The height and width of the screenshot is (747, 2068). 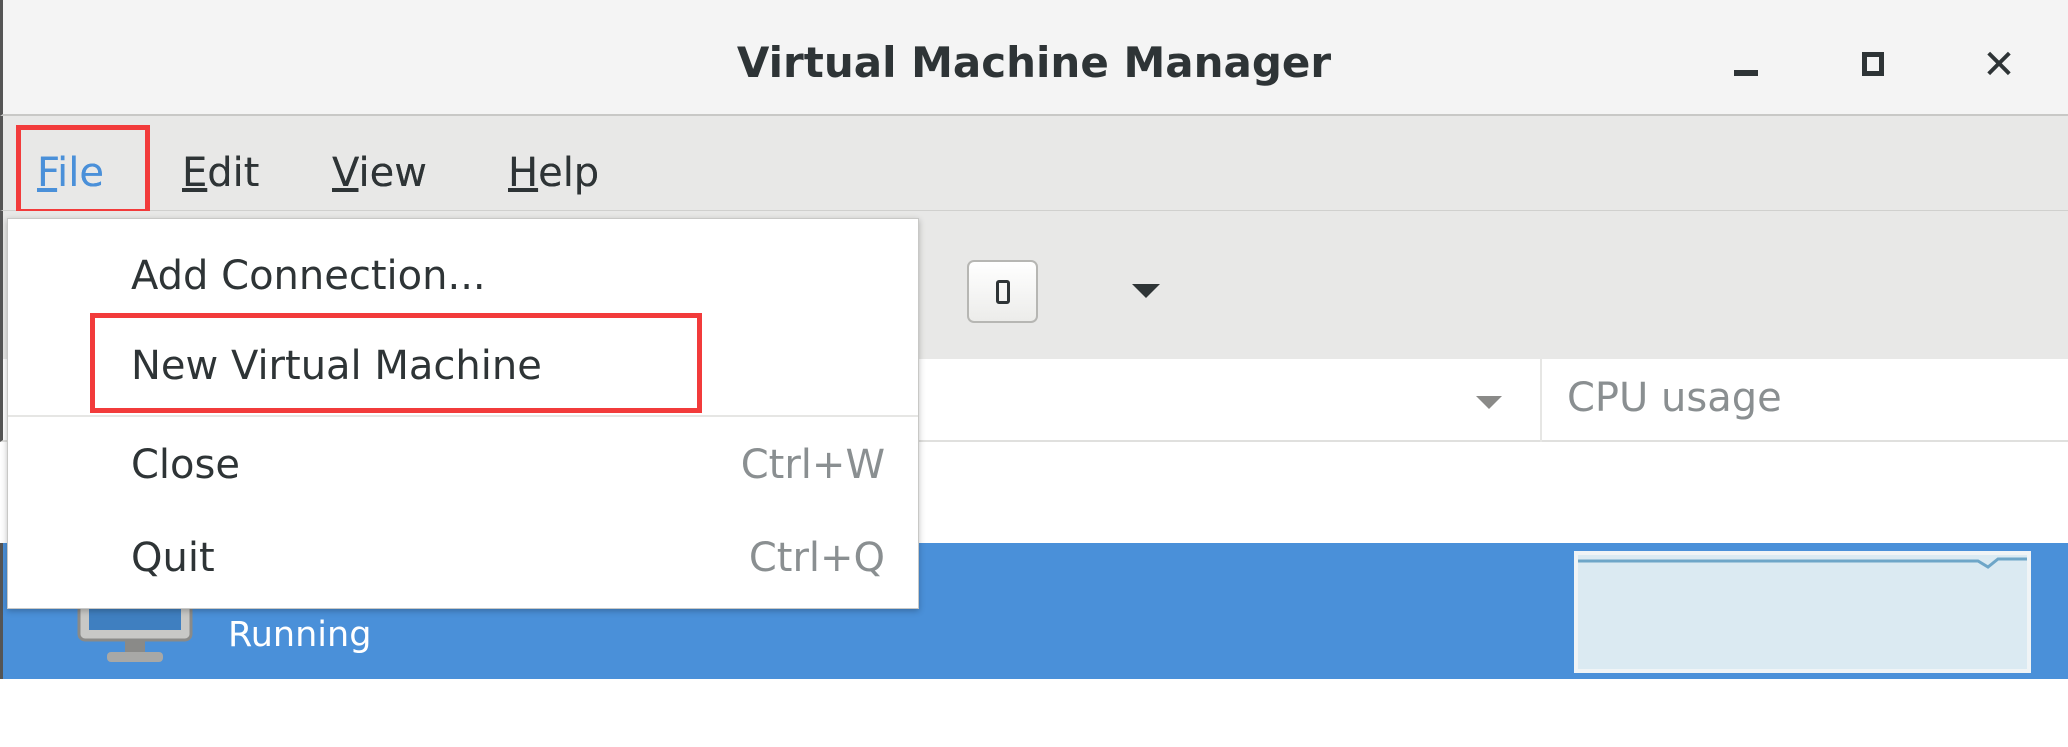 I want to click on menu-help-rest: elp, so click(x=569, y=173).